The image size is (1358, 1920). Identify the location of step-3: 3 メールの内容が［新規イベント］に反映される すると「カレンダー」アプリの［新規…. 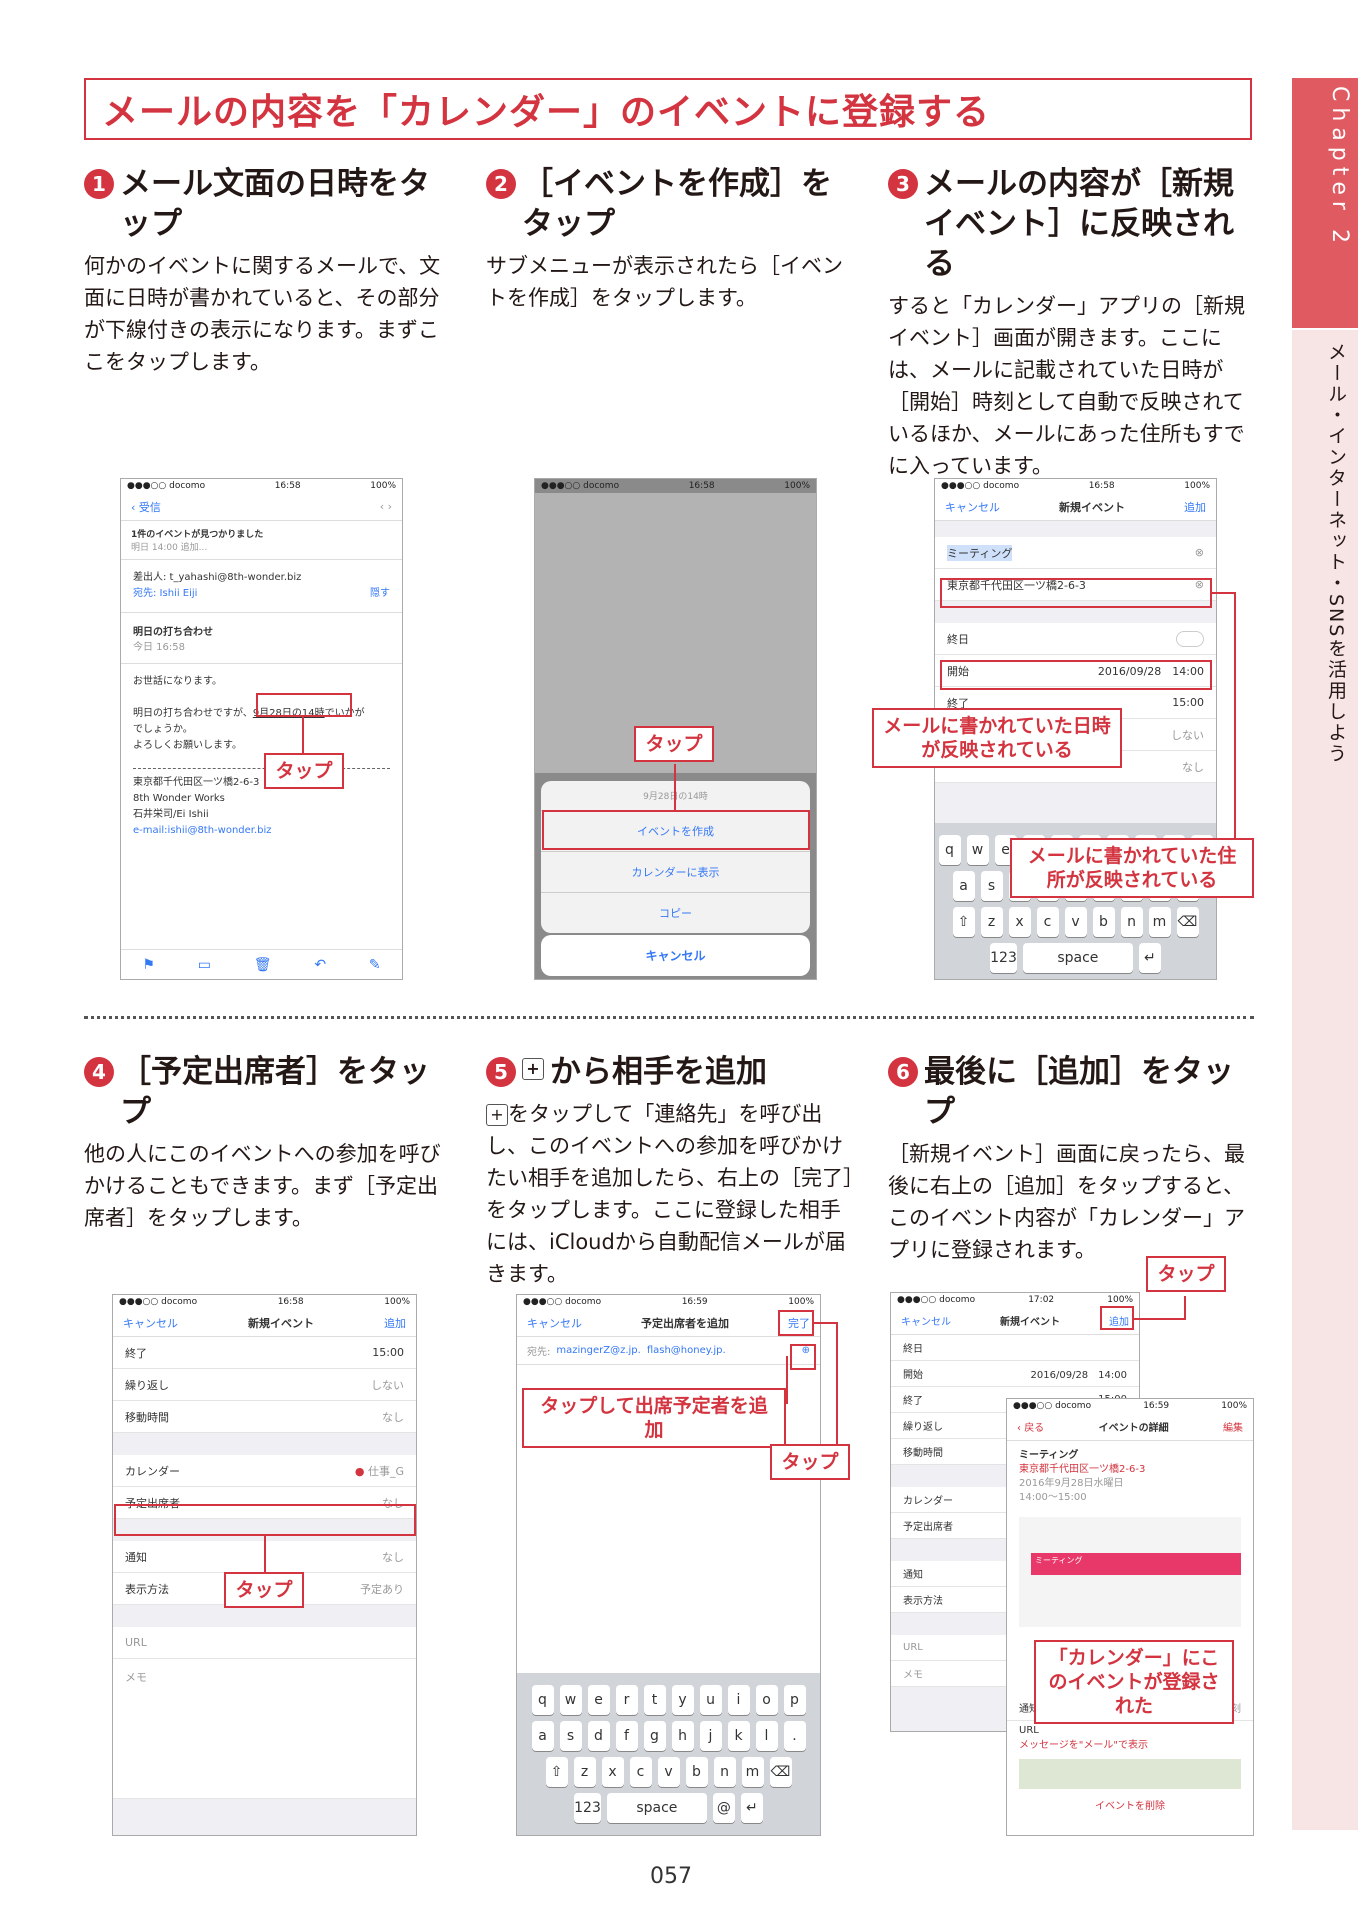
(1073, 323).